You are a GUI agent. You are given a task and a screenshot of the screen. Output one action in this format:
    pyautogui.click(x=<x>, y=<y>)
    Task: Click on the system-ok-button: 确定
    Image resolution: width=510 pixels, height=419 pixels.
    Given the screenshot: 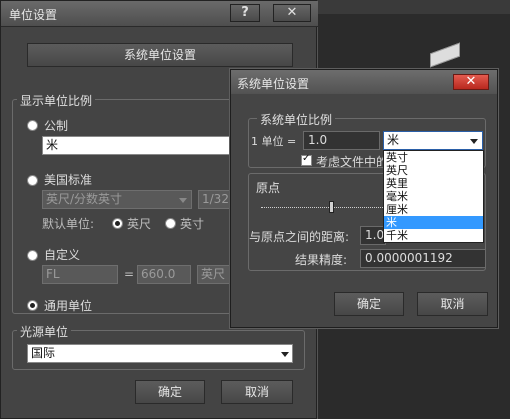 What is the action you would take?
    pyautogui.click(x=369, y=304)
    